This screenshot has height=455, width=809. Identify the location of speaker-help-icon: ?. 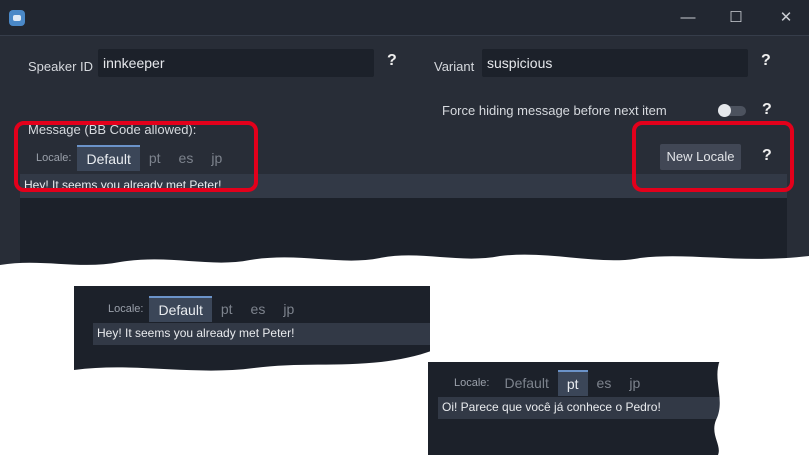
(392, 61).